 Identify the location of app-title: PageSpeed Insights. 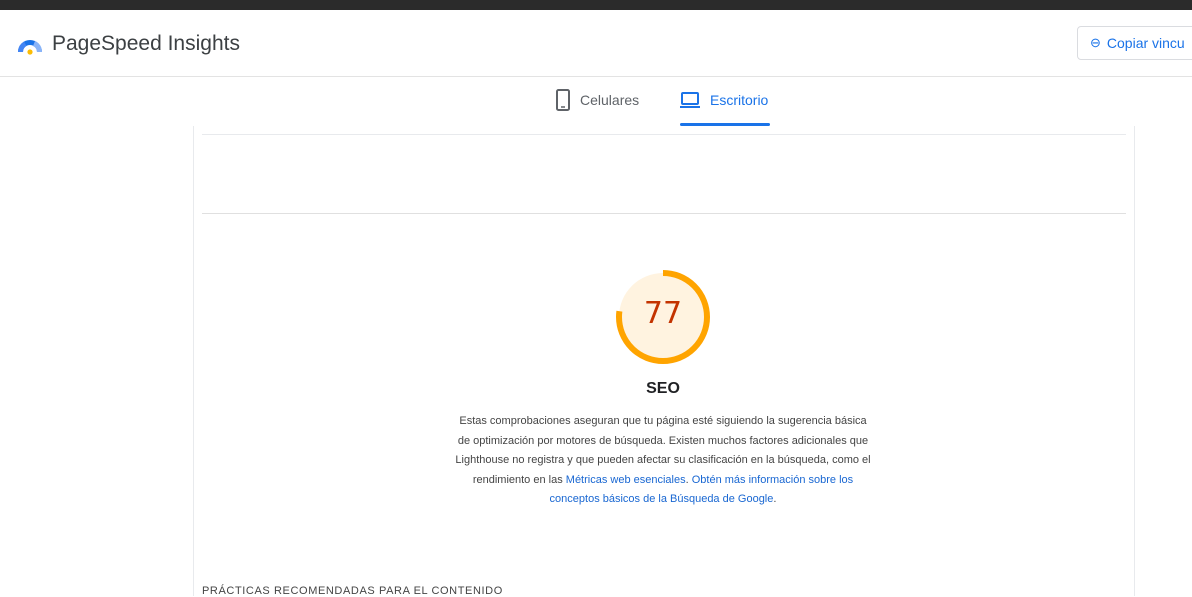
(146, 44).